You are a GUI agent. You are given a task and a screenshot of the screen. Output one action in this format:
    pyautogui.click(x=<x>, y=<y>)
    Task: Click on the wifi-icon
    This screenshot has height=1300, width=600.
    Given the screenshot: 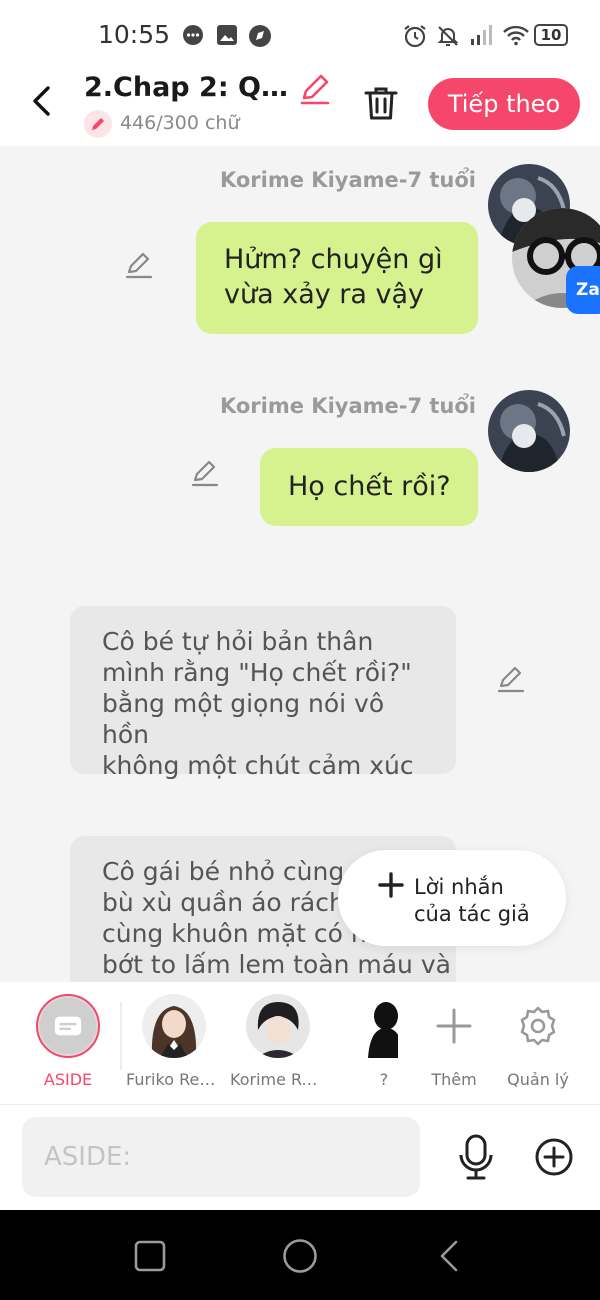 What is the action you would take?
    pyautogui.click(x=516, y=37)
    